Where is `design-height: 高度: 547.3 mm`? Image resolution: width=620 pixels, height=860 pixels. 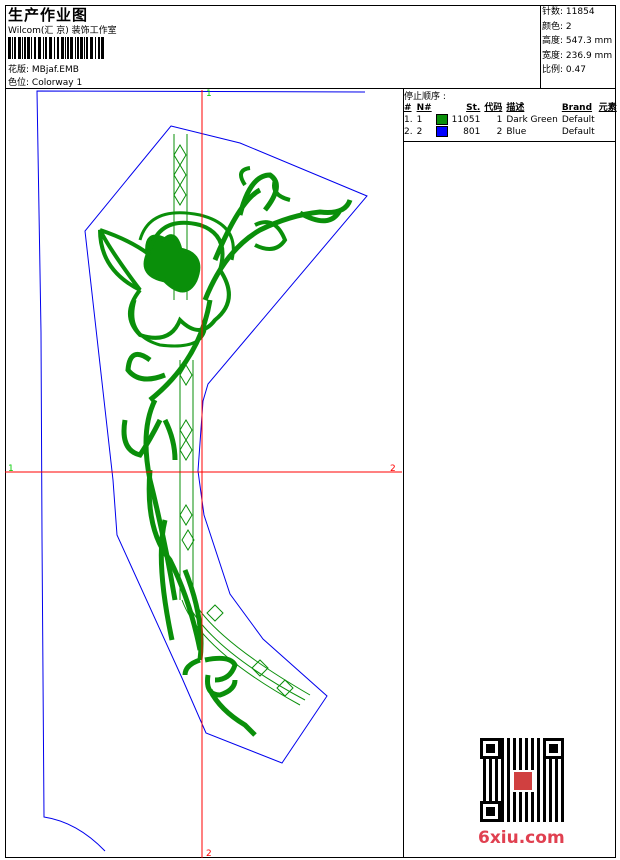
design-height: 高度: 547.3 mm is located at coordinates (577, 41).